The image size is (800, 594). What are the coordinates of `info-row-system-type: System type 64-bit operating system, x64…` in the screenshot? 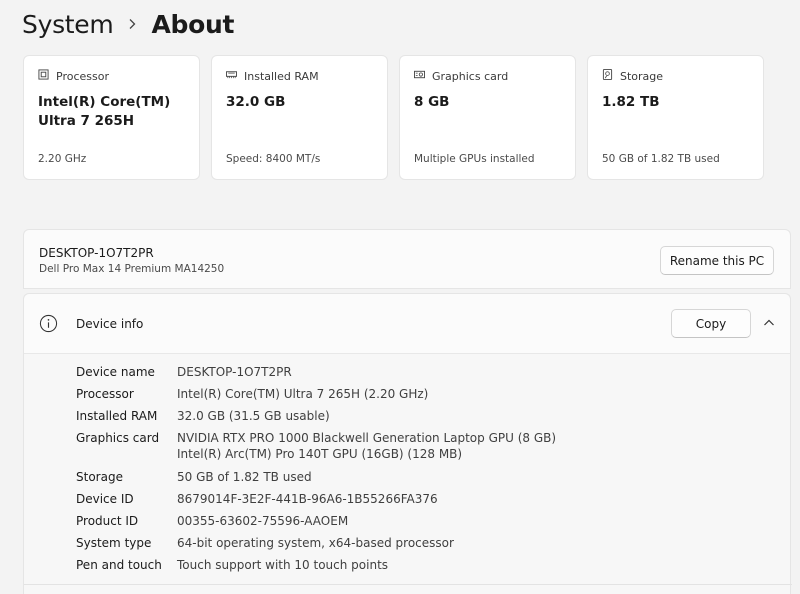 It's located at (316, 546).